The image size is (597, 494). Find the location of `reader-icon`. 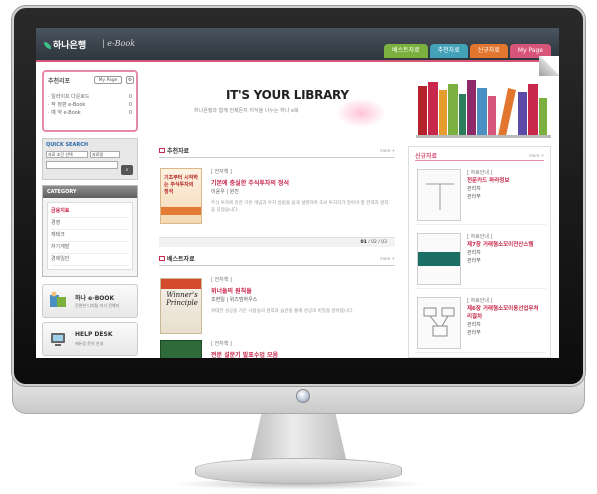

reader-icon is located at coordinates (58, 299).